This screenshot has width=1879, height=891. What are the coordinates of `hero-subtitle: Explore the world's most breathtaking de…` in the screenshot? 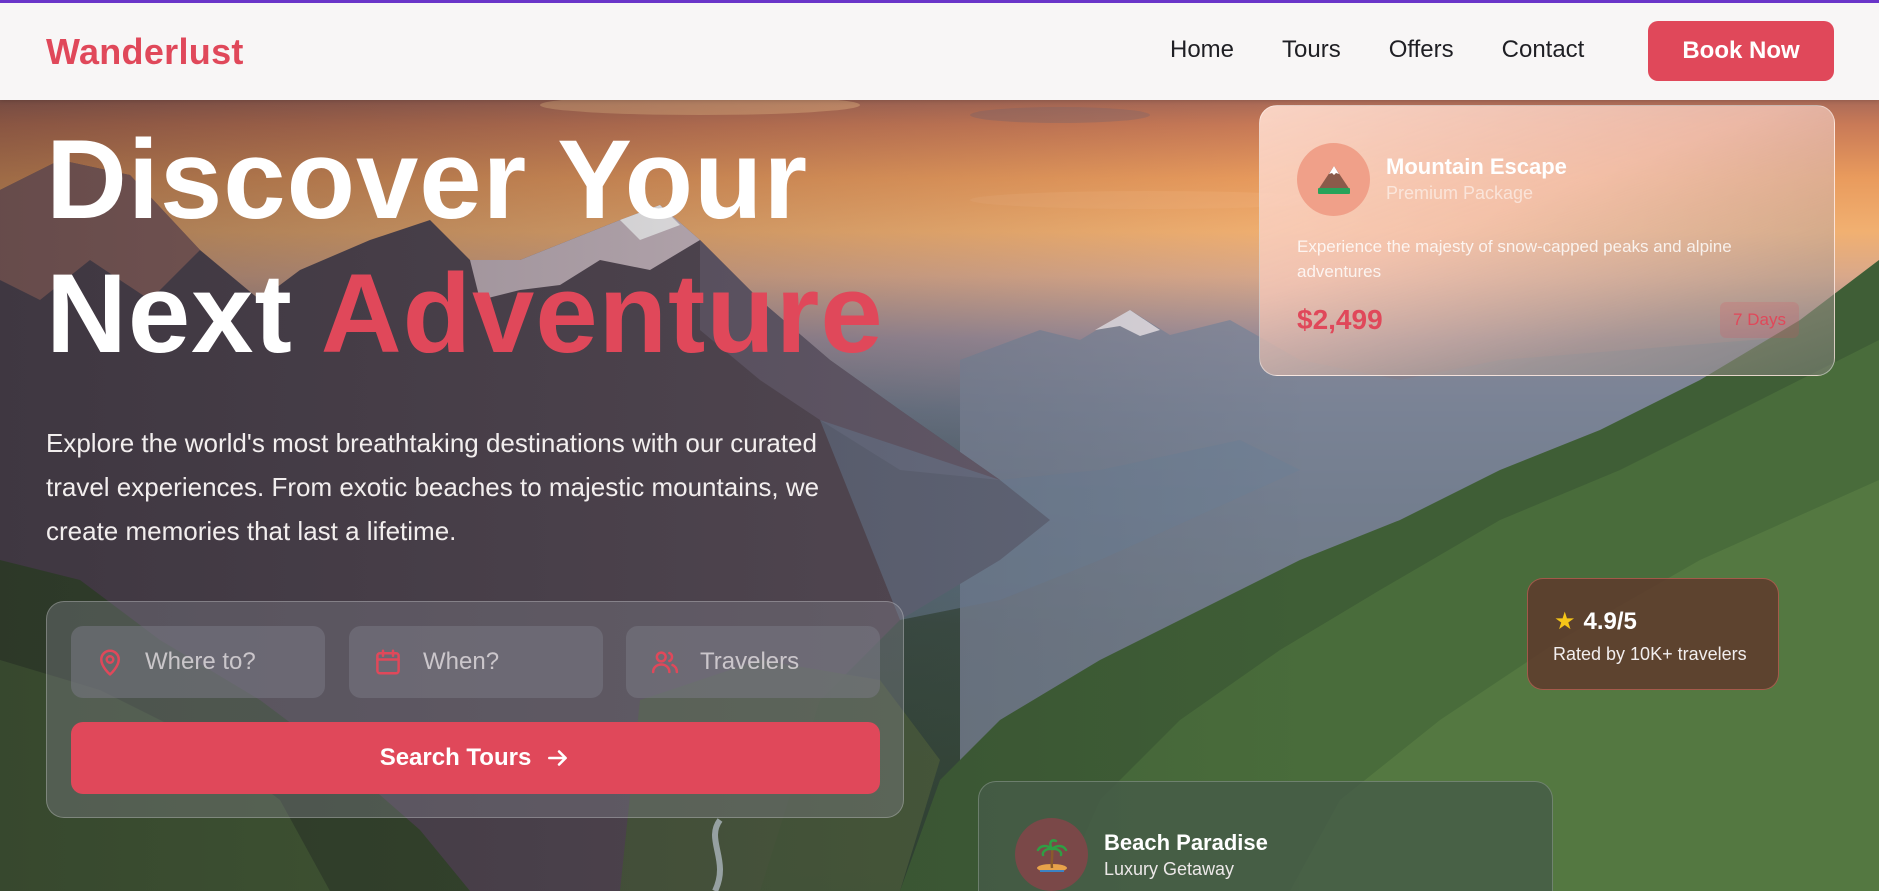 It's located at (433, 487).